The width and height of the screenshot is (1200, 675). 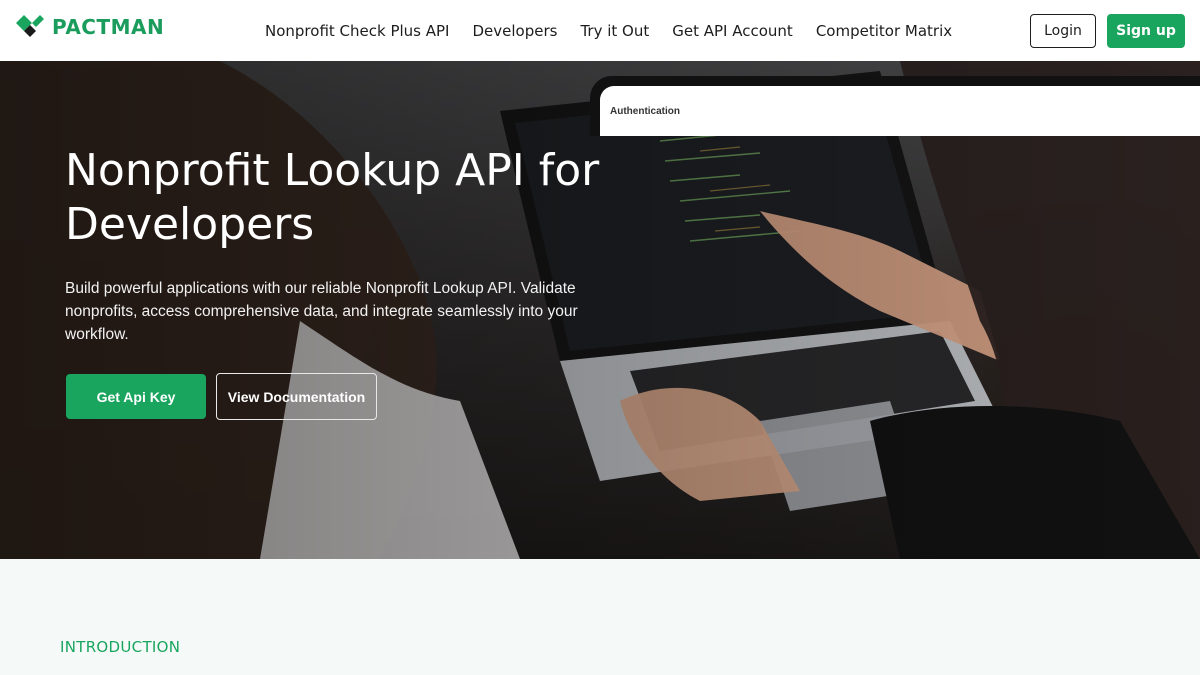 I want to click on device-authentication-label: Authentication, so click(x=645, y=111).